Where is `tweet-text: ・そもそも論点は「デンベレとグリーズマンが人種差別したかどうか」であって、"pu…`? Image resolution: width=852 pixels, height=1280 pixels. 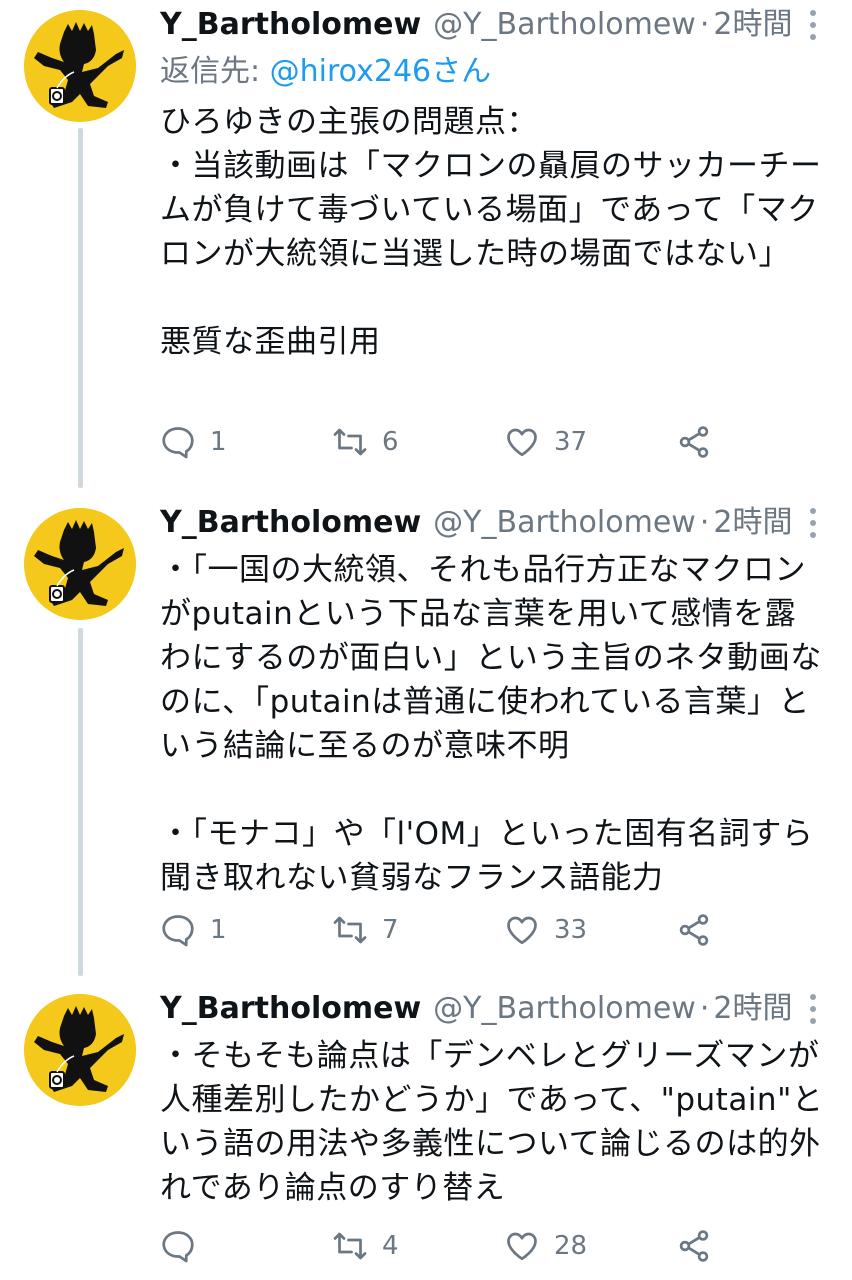 tweet-text: ・そもそも論点は「デンベレとグリーズマンが人種差別したかどうか」であって、"pu… is located at coordinates (492, 1122).